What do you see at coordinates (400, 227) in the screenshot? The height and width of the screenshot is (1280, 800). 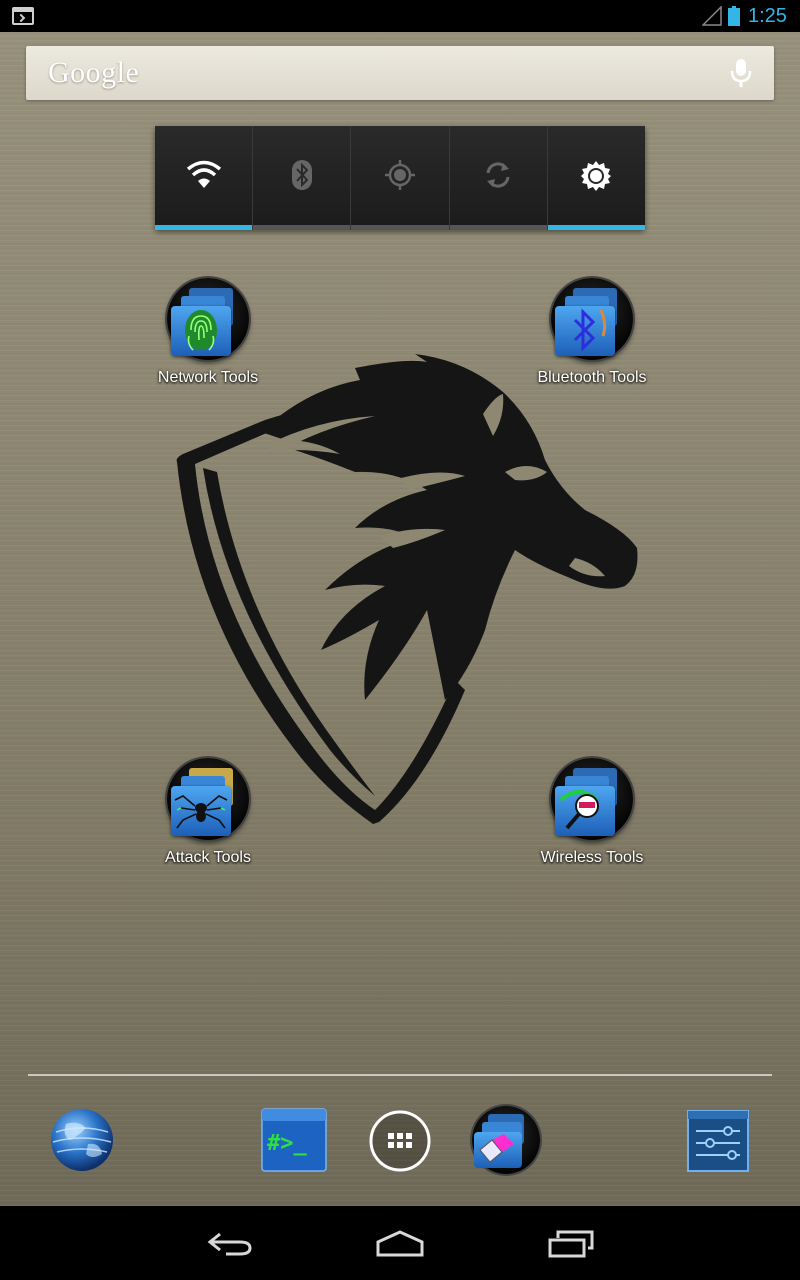 I see `gps-indicator` at bounding box center [400, 227].